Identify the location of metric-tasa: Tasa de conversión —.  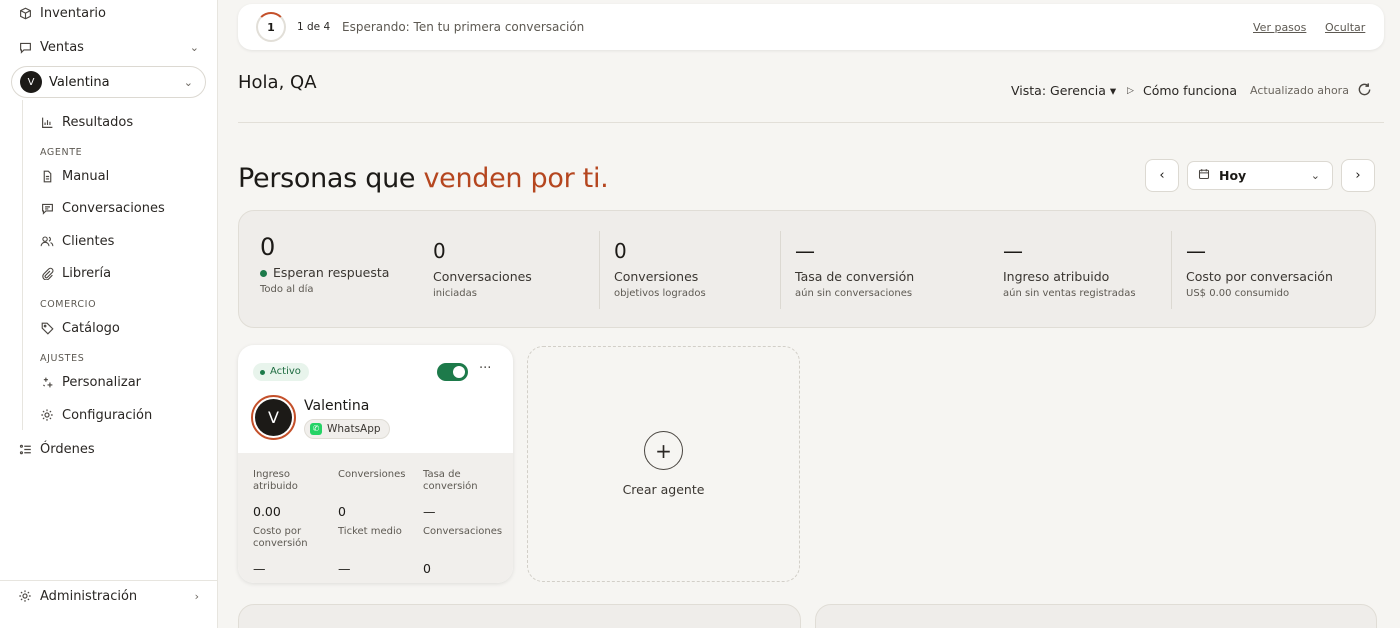
(463, 495).